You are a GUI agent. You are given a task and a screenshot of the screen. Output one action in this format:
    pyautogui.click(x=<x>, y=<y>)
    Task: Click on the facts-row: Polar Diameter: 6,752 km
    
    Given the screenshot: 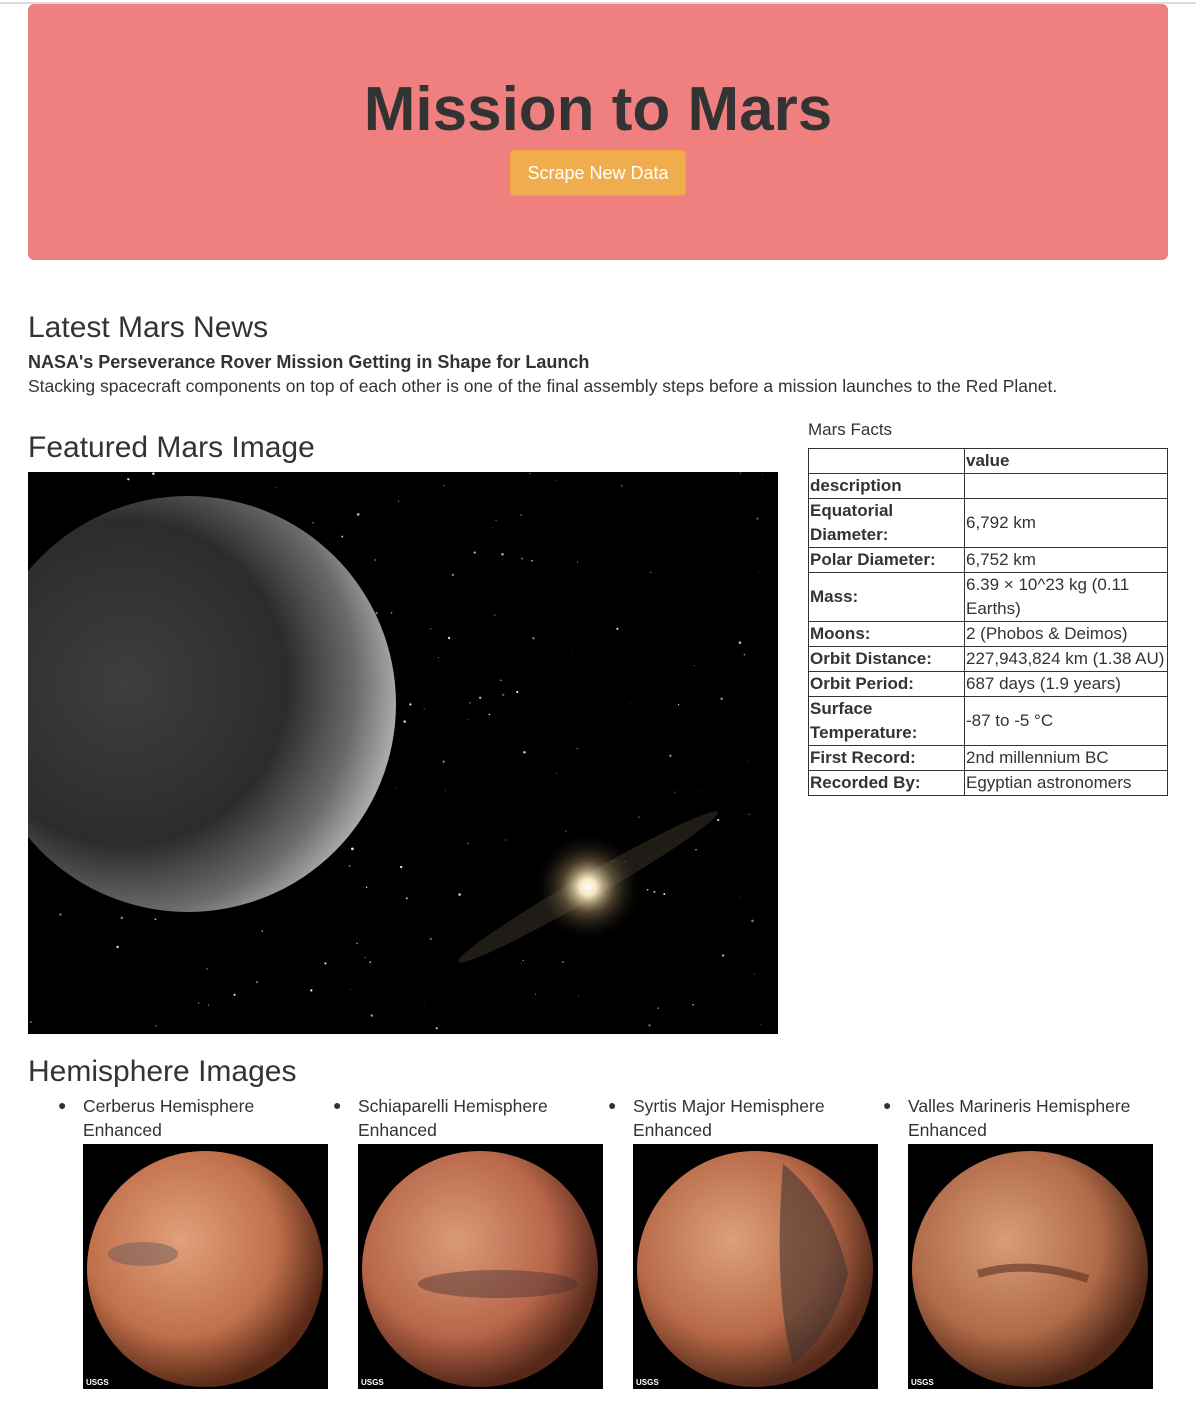 What is the action you would take?
    pyautogui.click(x=988, y=560)
    